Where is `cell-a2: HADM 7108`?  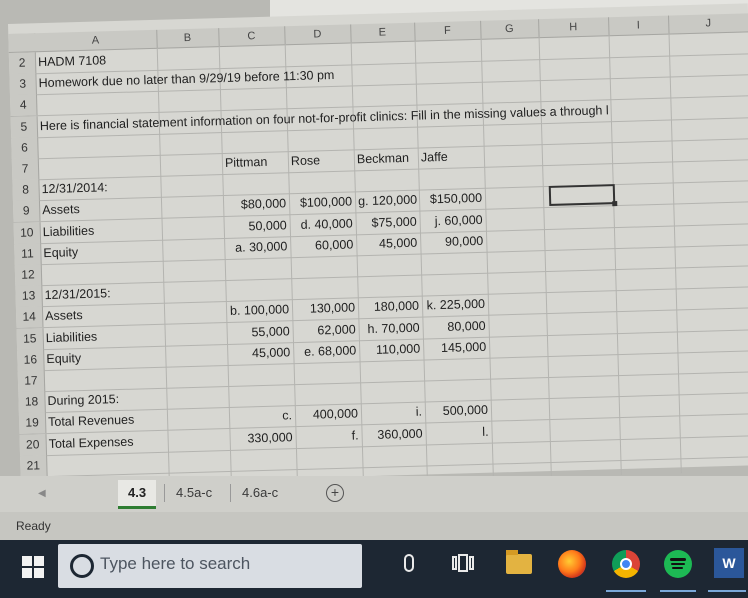
cell-a2: HADM 7108 is located at coordinates (96, 61).